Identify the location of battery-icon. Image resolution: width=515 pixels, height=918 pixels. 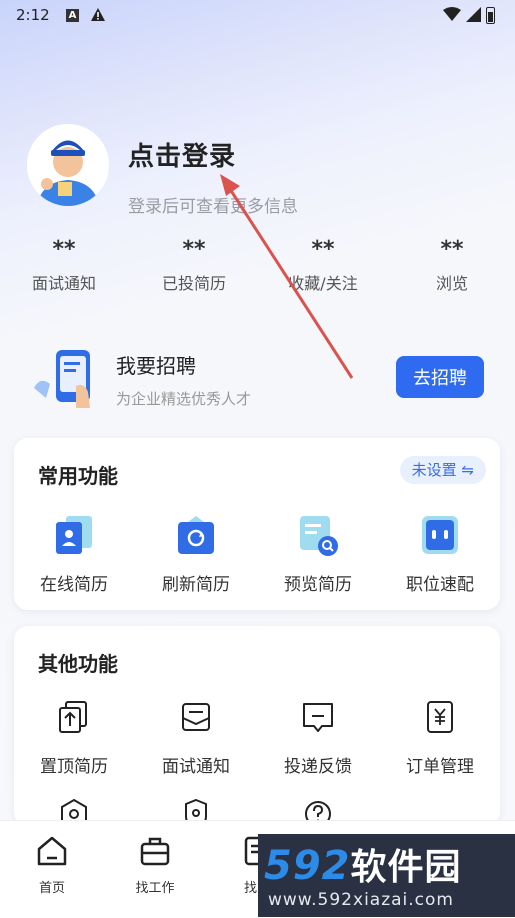
(490, 15).